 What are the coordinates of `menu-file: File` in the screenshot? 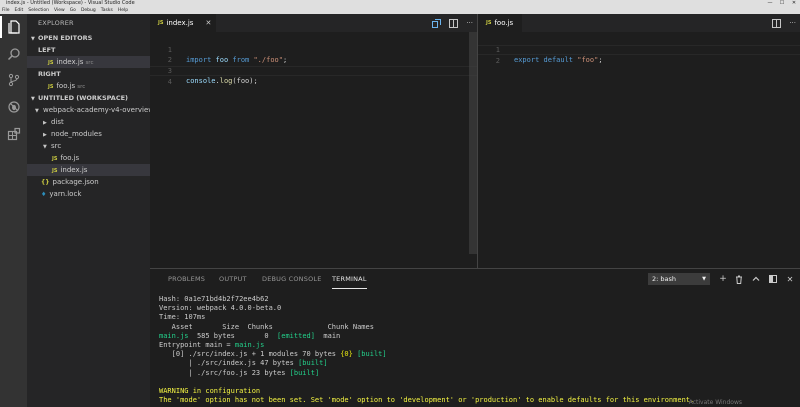 It's located at (6, 10).